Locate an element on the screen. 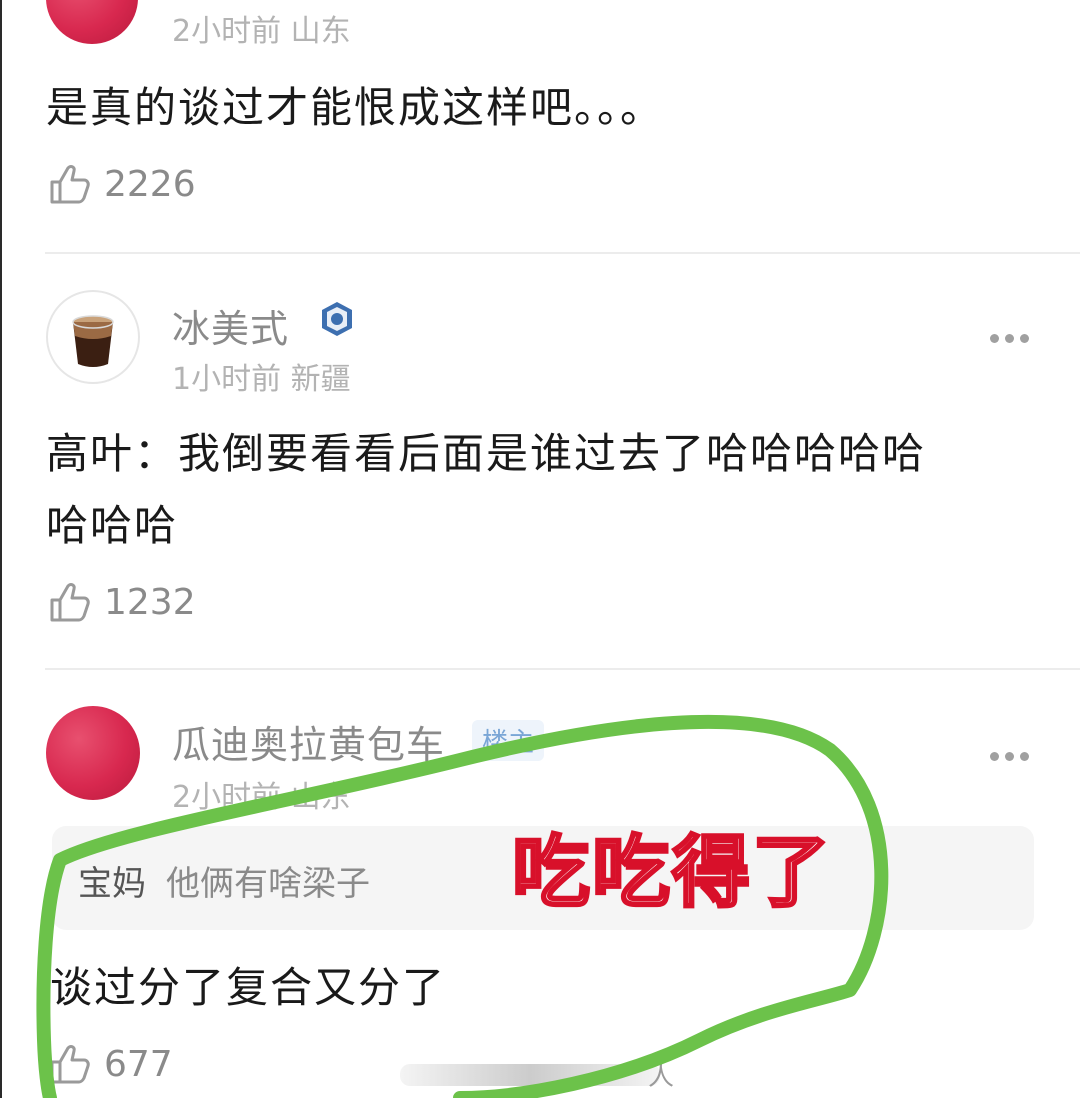  like-count: 2226 is located at coordinates (150, 184).